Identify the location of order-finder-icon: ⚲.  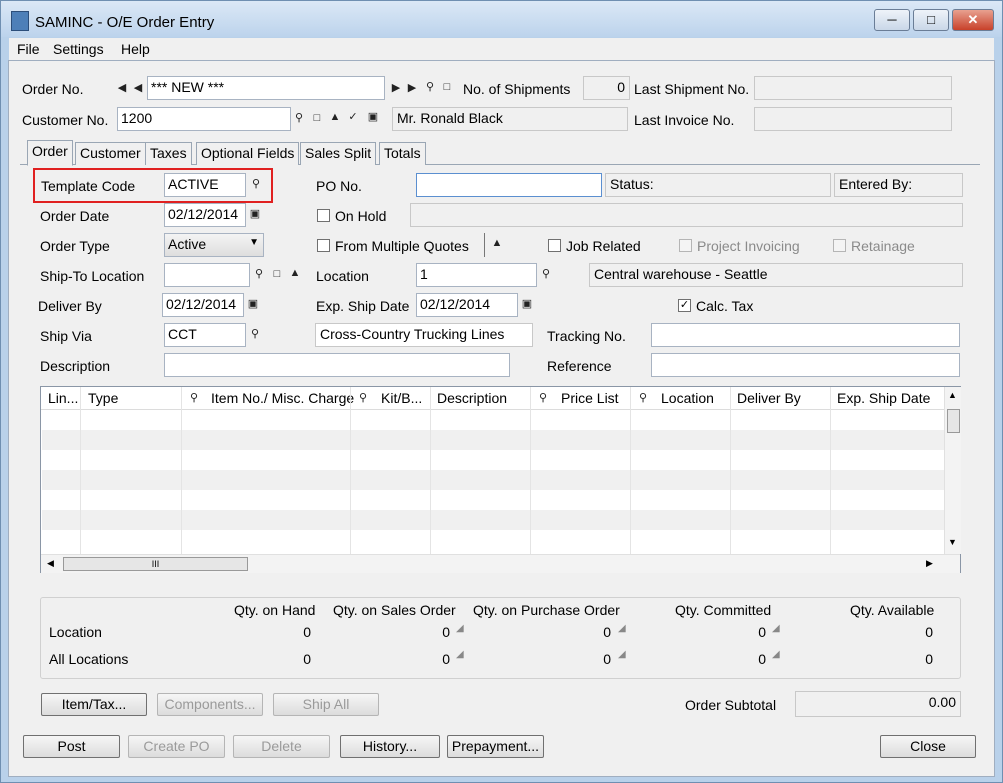
(430, 87).